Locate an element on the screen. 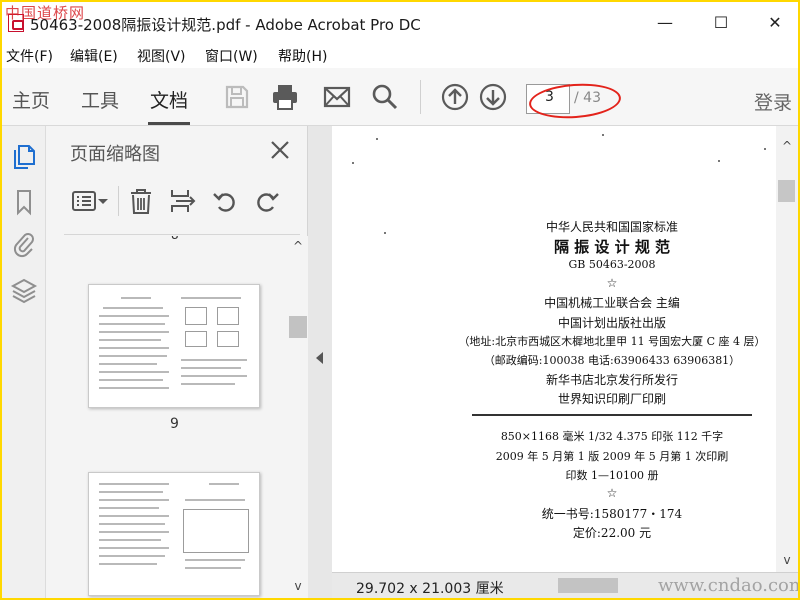  page-total: / 43 is located at coordinates (587, 98).